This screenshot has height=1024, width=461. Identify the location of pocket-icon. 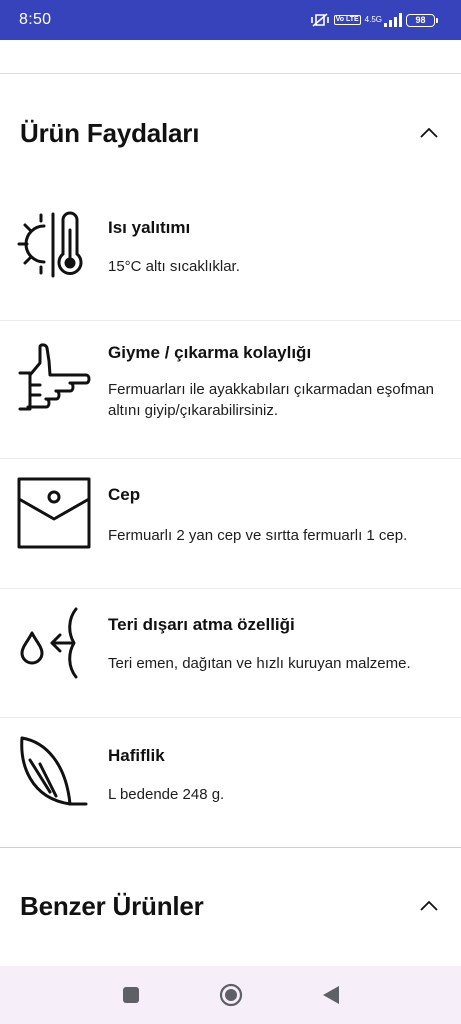
(54, 513).